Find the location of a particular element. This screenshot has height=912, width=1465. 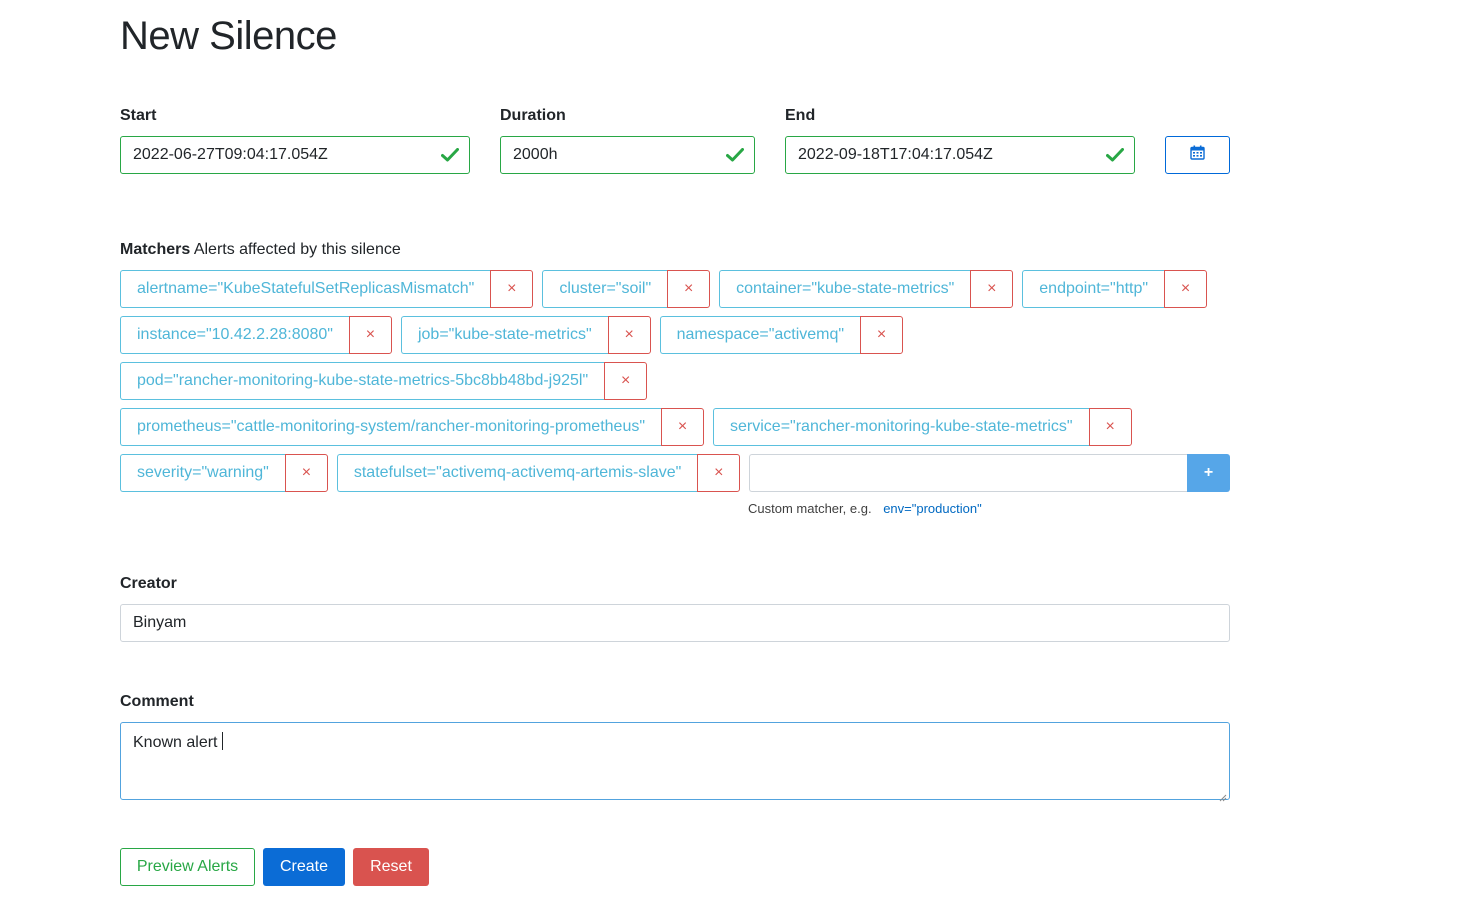

matcher-chip: cluster="soil" × is located at coordinates (626, 289).